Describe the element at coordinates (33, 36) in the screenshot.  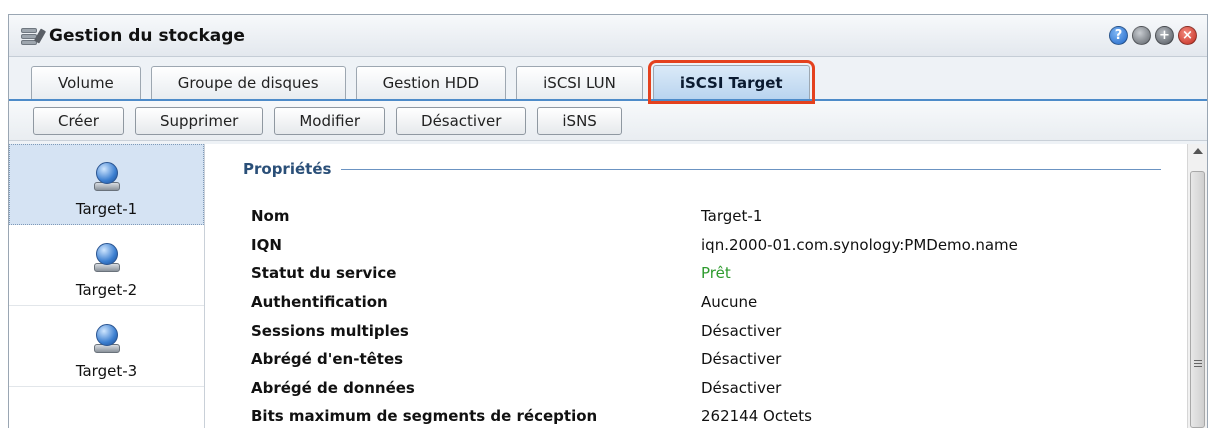
I see `storage-manager-icon` at that location.